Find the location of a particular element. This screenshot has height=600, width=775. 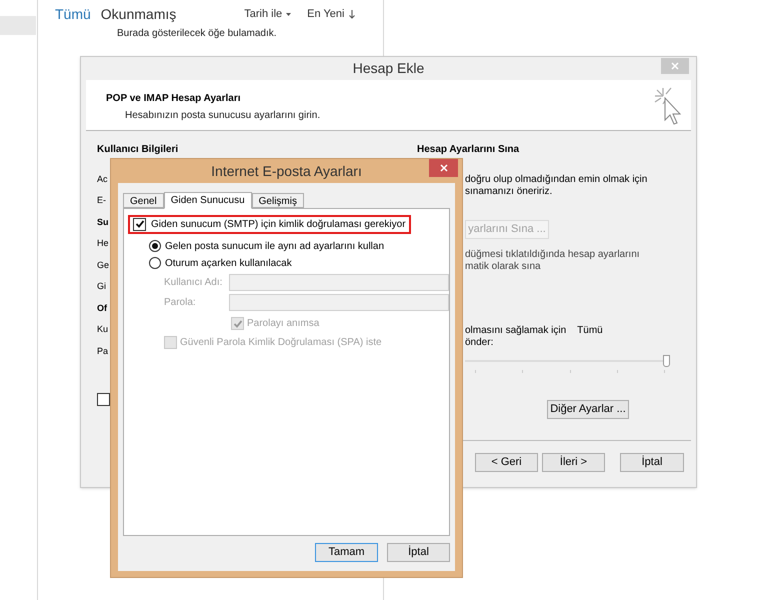

window-title: Internet E-posta Ayarları is located at coordinates (286, 171).